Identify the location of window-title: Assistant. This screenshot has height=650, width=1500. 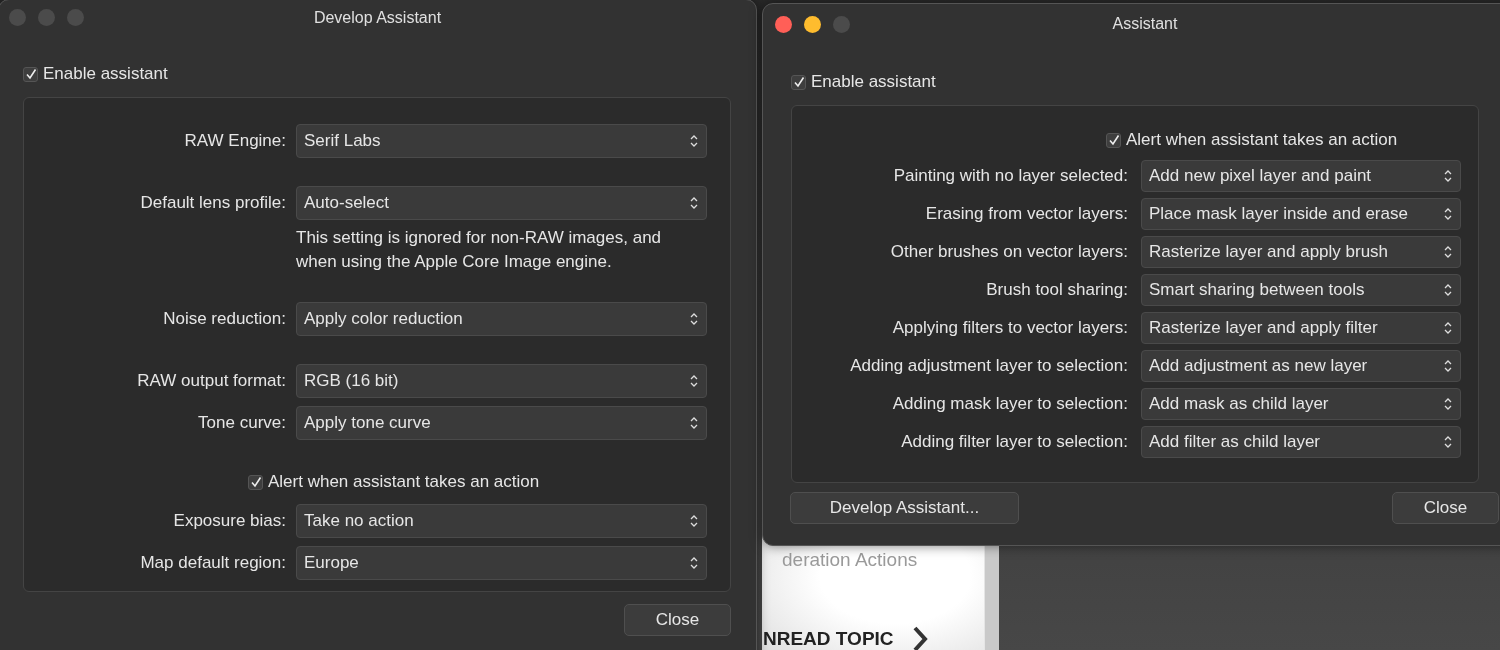
(1145, 24).